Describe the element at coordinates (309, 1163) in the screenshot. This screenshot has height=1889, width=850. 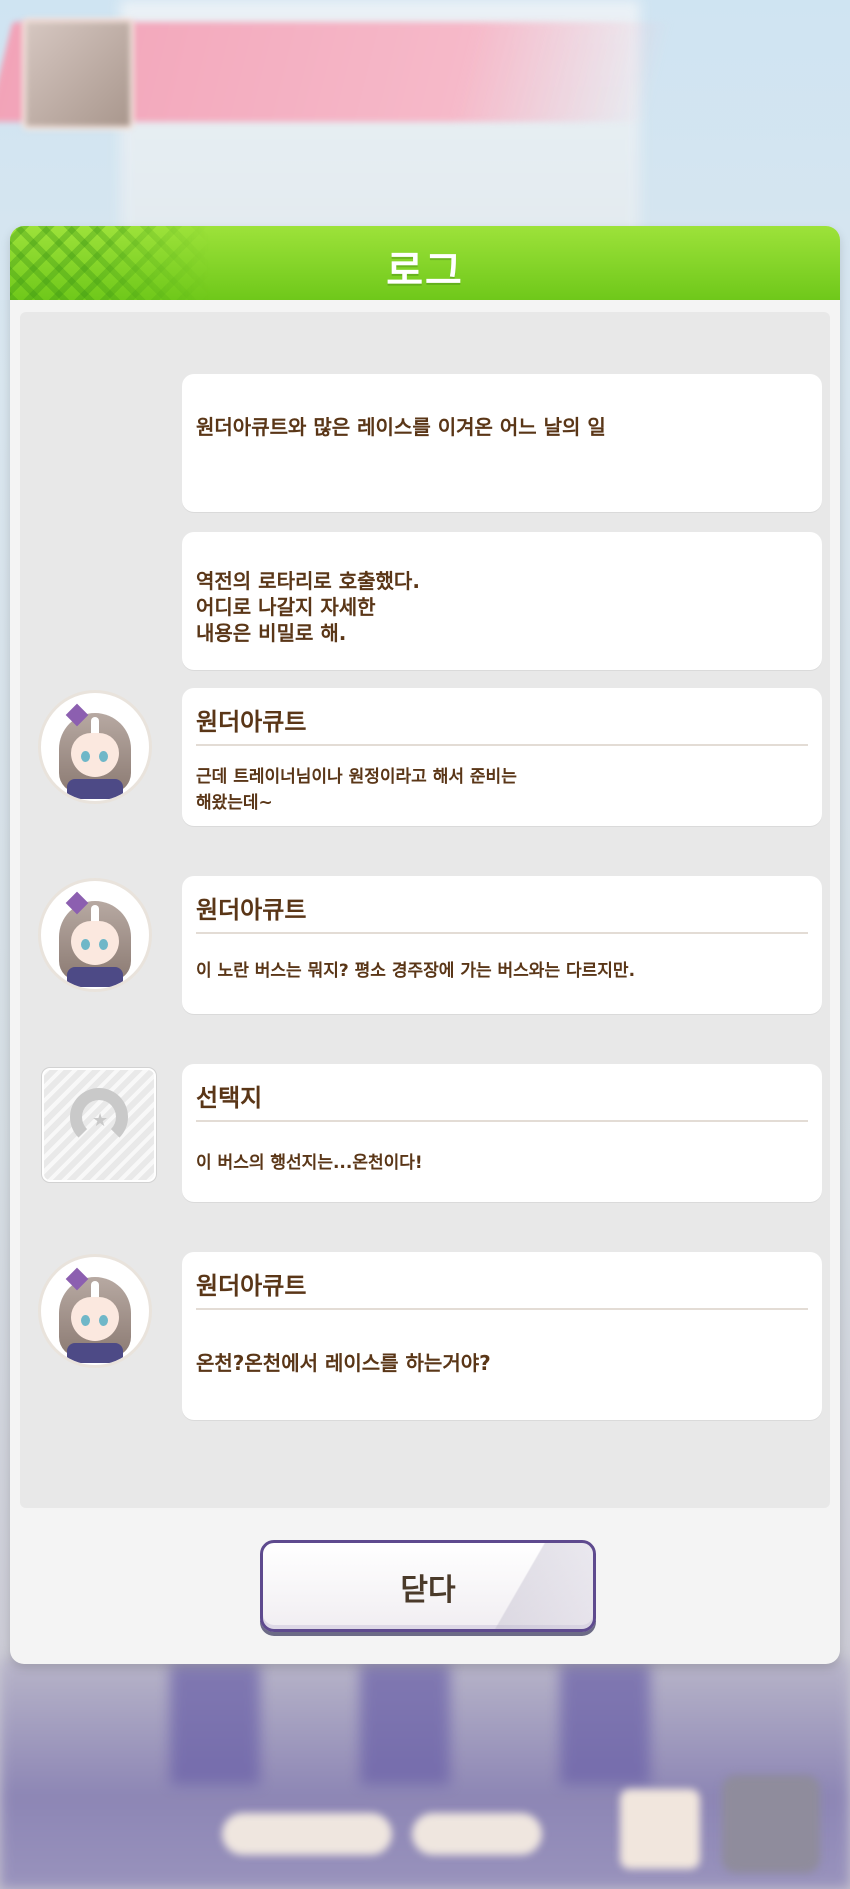
I see `log-message: 이 버스의 행선지는...온천이다!` at that location.